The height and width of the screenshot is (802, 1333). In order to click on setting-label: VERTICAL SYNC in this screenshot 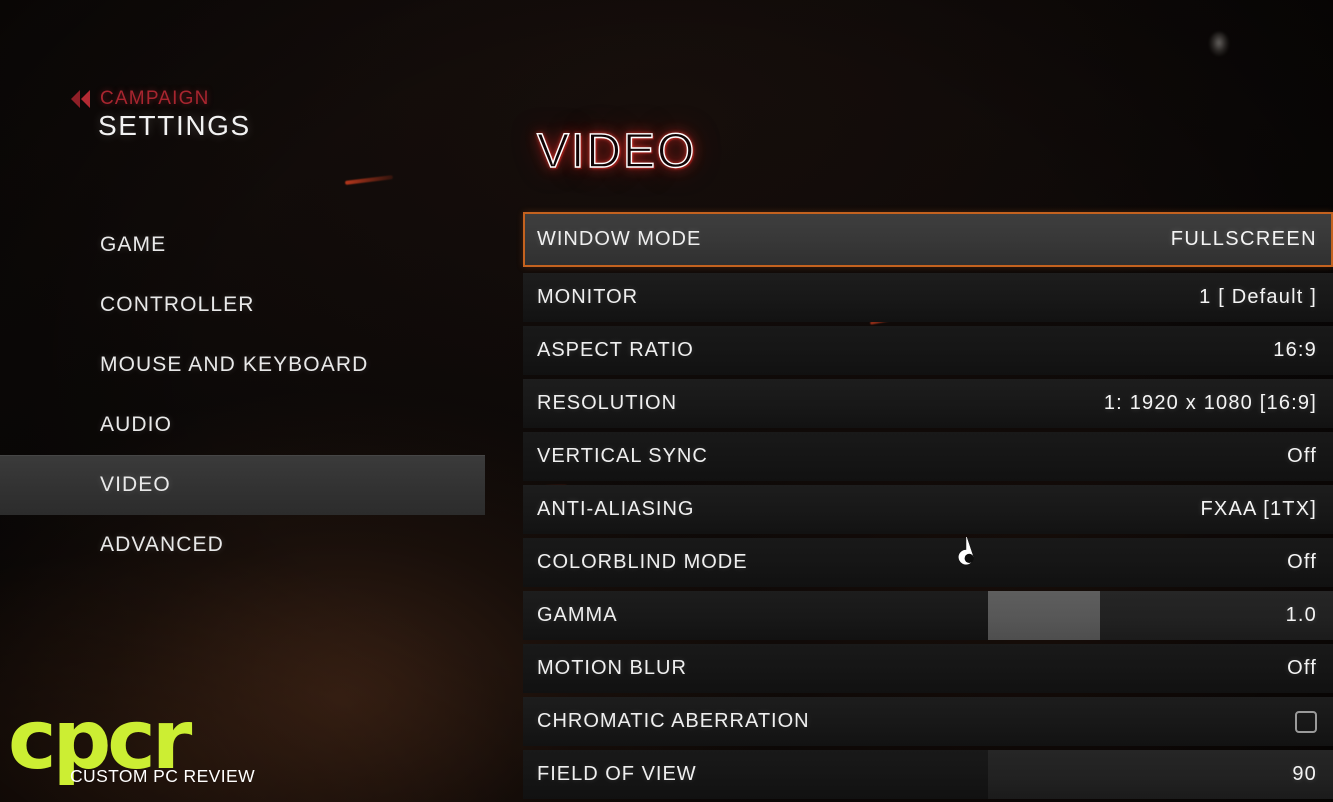, I will do `click(622, 456)`.